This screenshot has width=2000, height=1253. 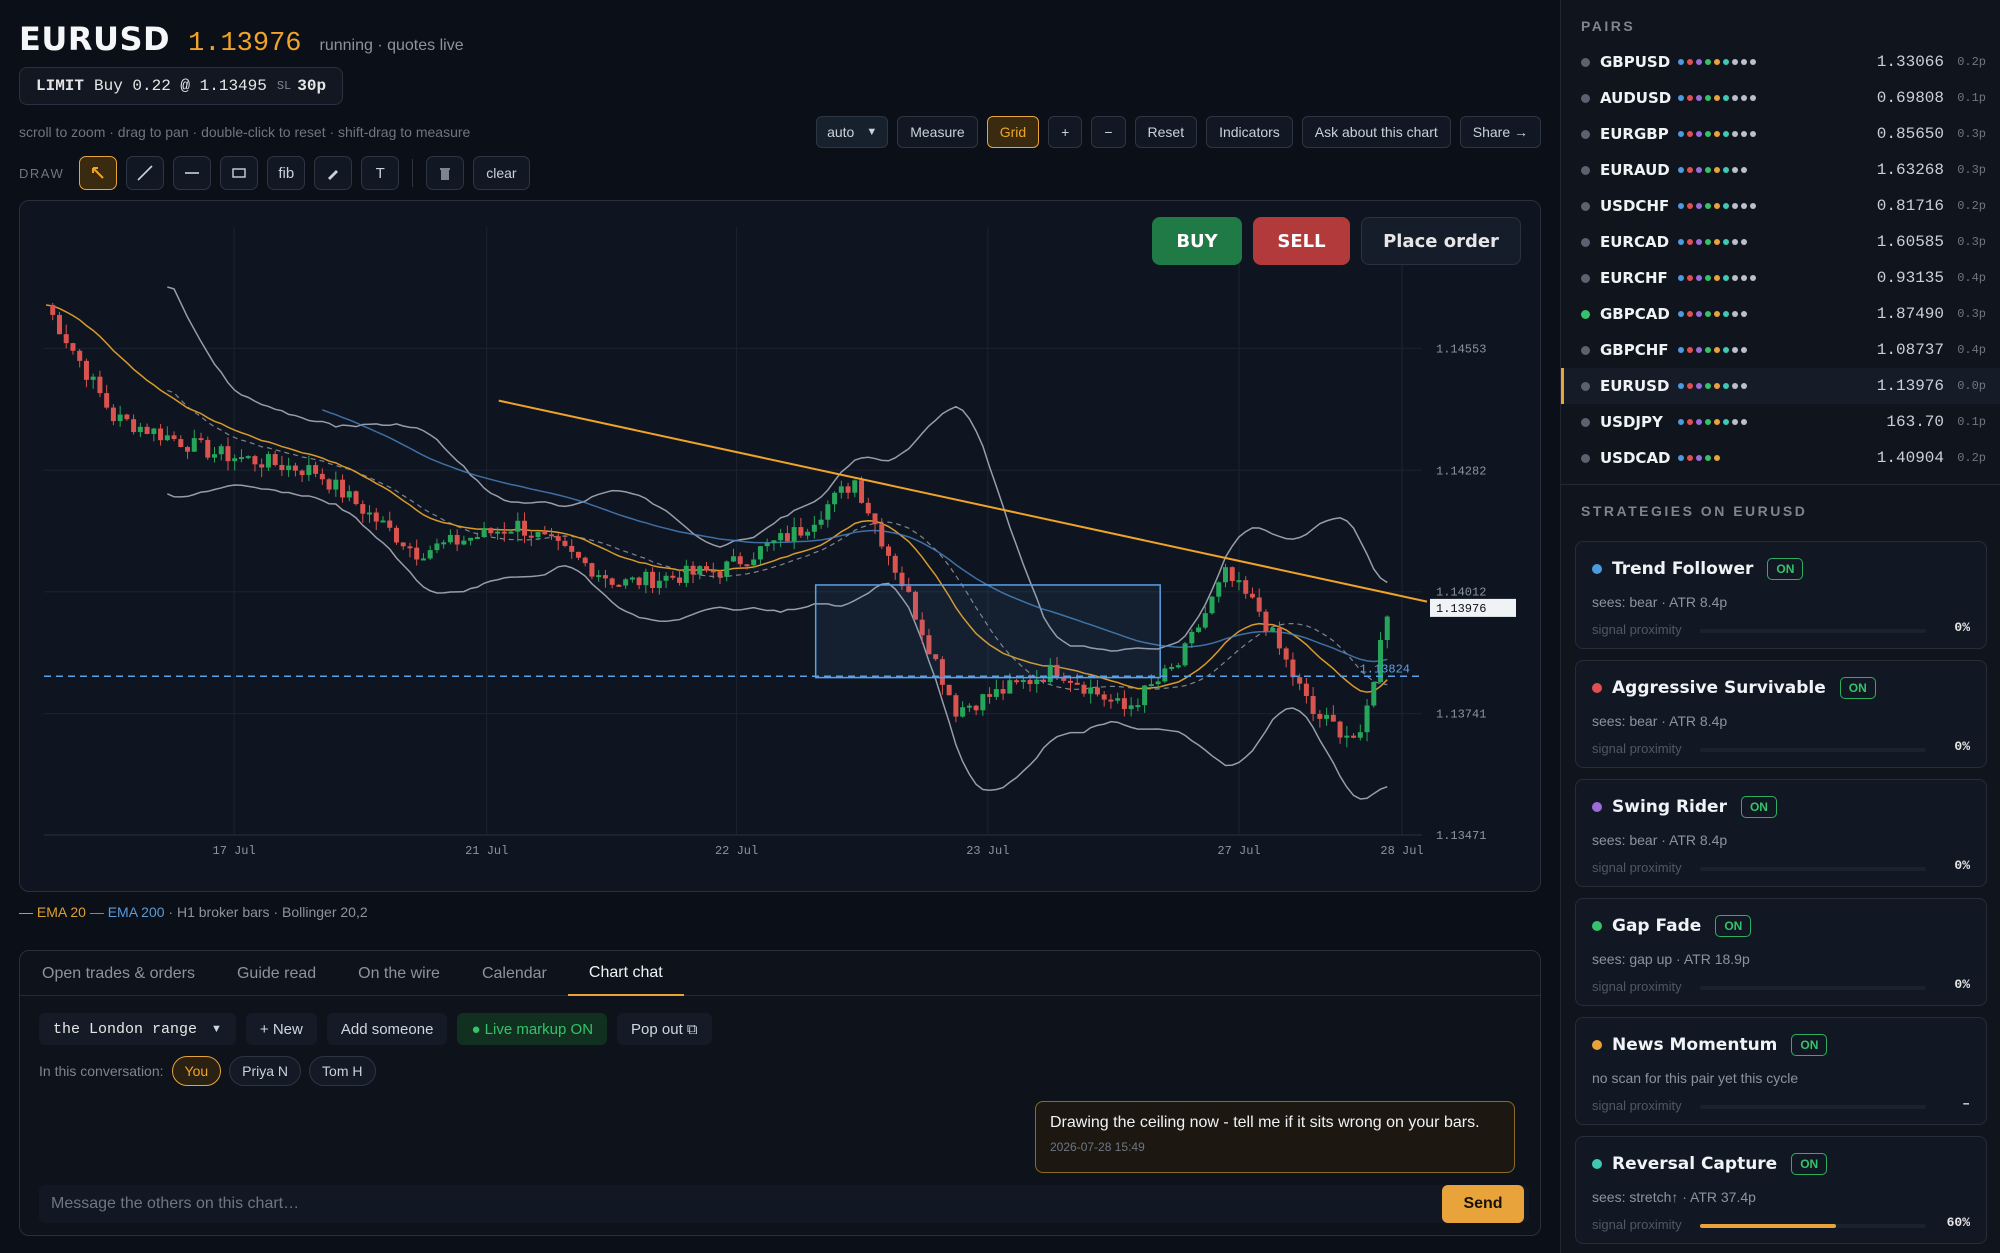 I want to click on sl-value: 30p, so click(x=312, y=86).